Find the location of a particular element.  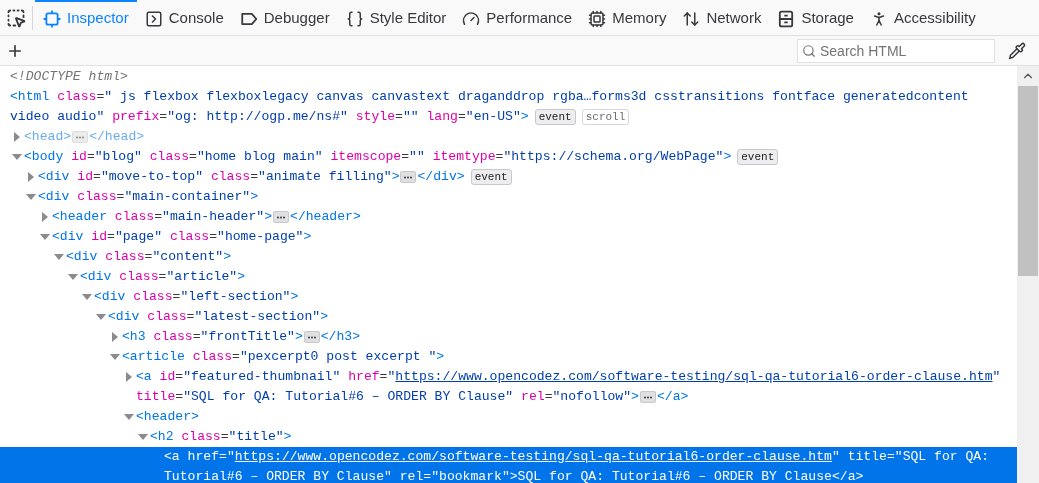

code-token: " js flexbox flexboxlegacy canvas canvastext draganddrop rgba…forms3d csstransitions fontface generatedcontent is located at coordinates (537, 97).